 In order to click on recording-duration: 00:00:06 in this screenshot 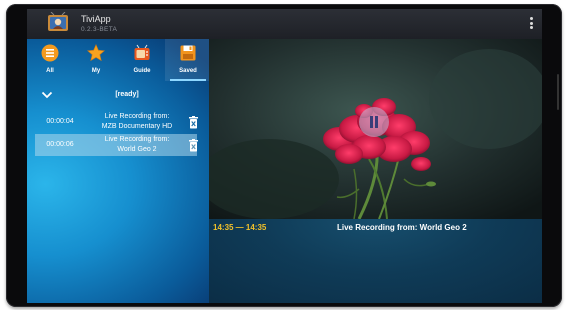, I will do `click(60, 144)`.